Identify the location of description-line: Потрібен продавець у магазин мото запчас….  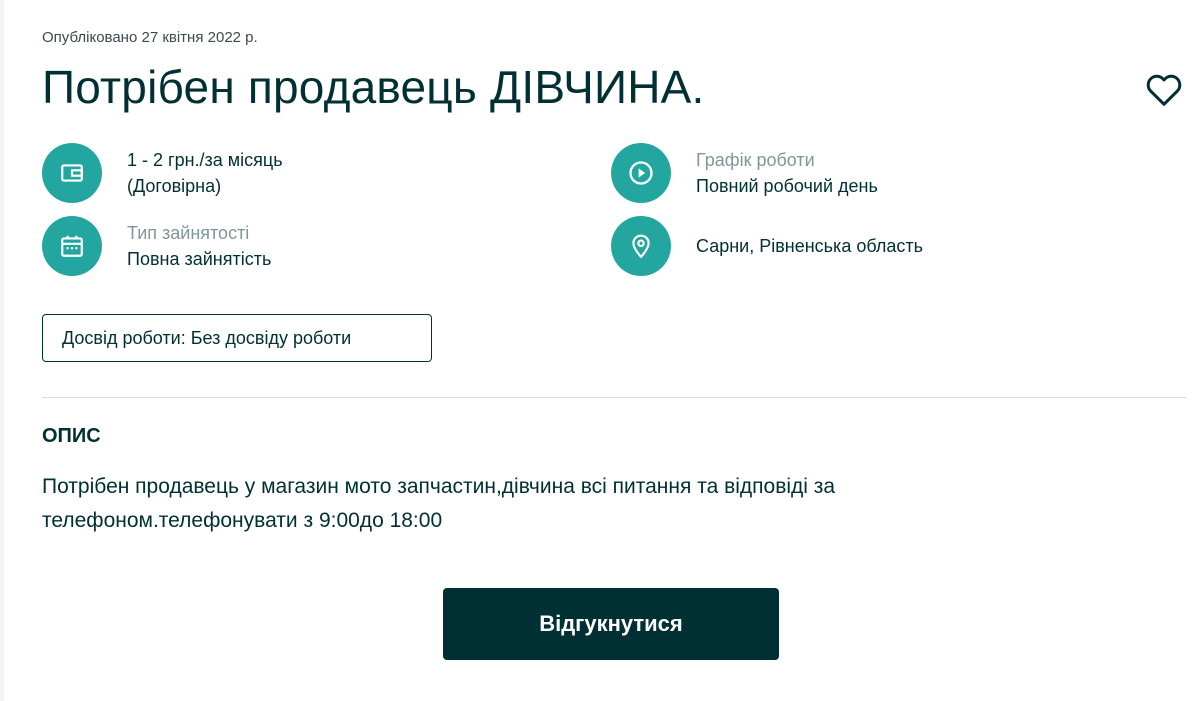
(439, 486).